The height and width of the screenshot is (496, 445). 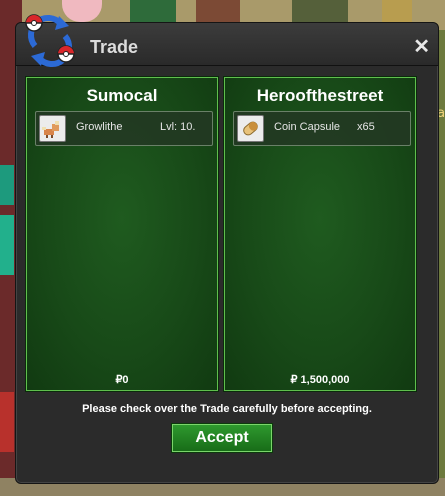 What do you see at coordinates (122, 380) in the screenshot?
I see `offered-money: ₽0` at bounding box center [122, 380].